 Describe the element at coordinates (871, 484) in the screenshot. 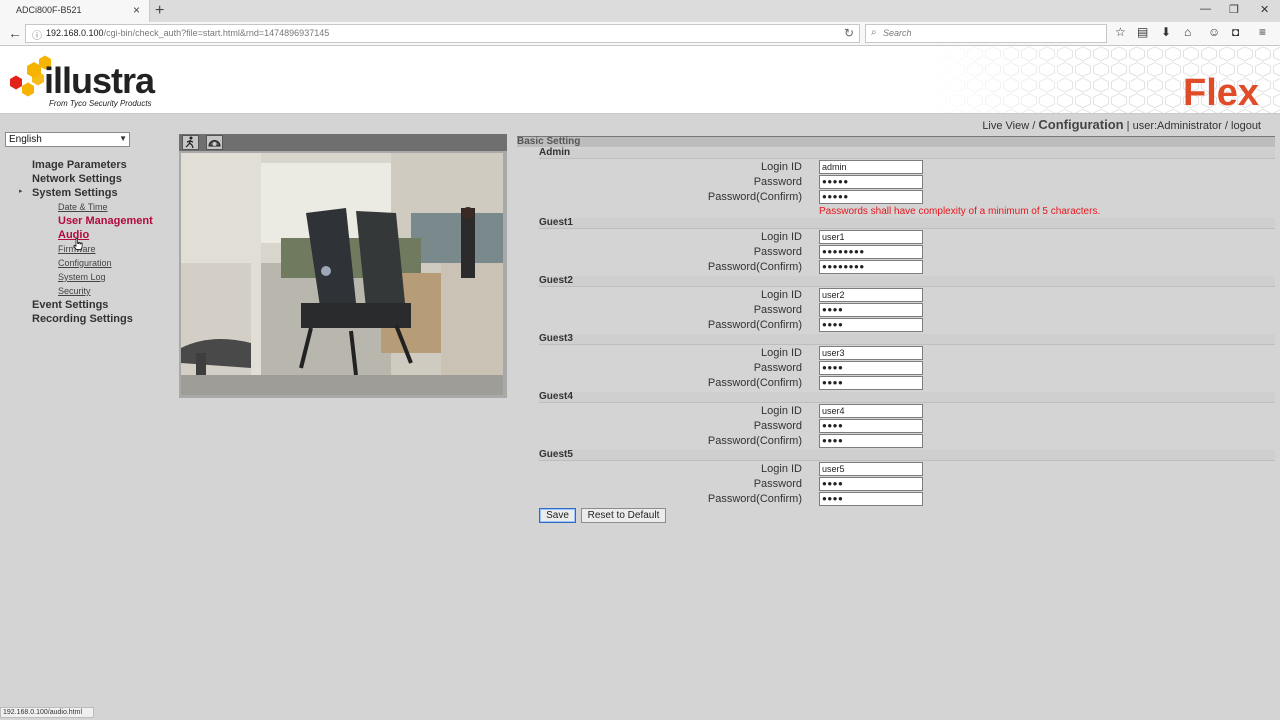

I see `guest5-password-input: ●●●●` at that location.